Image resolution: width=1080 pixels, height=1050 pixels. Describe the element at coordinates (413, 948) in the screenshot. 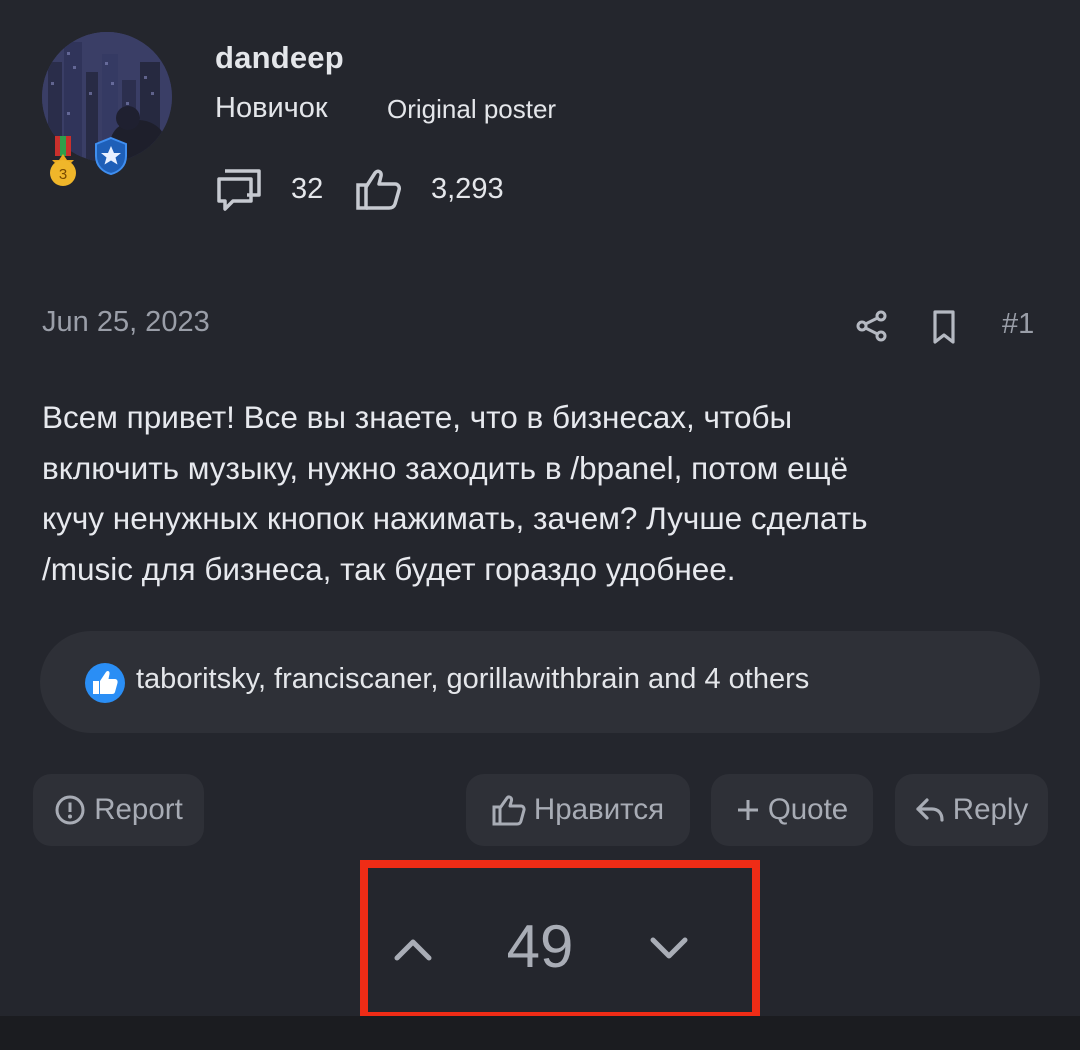

I see `chevron-up-icon` at that location.